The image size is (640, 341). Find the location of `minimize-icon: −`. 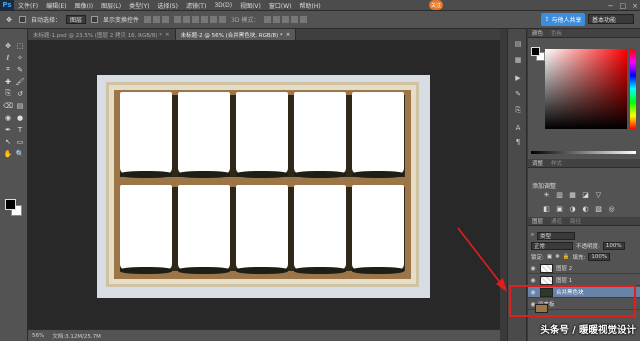

minimize-icon: − is located at coordinates (611, 6).